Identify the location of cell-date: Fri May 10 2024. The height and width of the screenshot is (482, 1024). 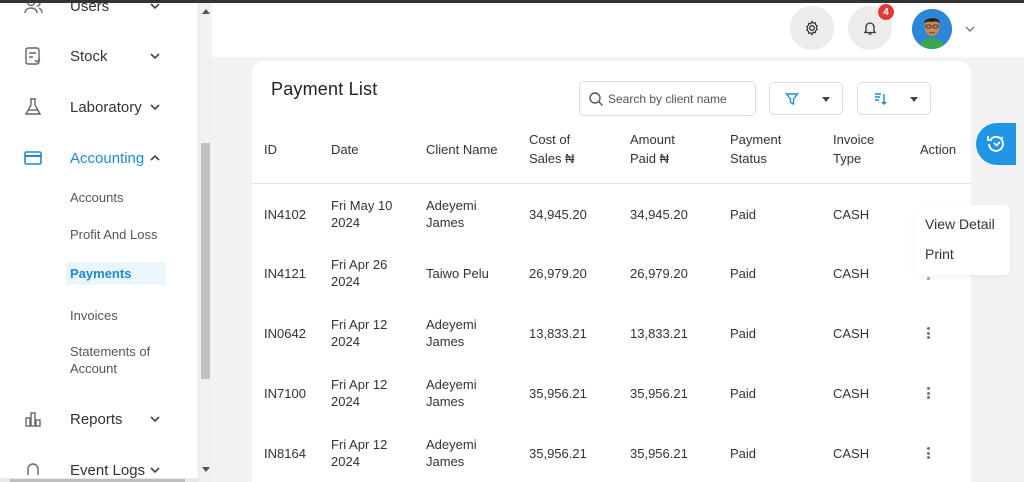
(362, 214).